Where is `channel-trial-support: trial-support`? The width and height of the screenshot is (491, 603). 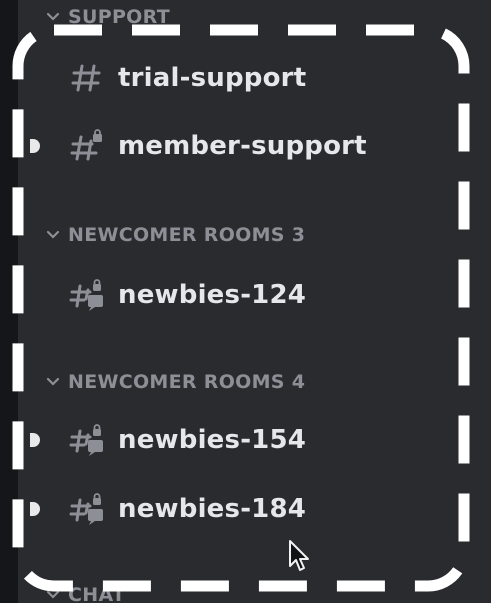 channel-trial-support: trial-support is located at coordinates (187, 78).